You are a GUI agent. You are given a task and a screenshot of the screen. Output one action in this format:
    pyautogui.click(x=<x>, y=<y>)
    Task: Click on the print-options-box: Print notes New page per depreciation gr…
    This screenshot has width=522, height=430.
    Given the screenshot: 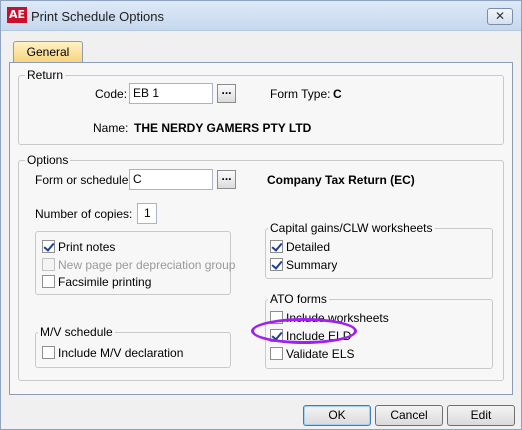 What is the action you would take?
    pyautogui.click(x=135, y=263)
    